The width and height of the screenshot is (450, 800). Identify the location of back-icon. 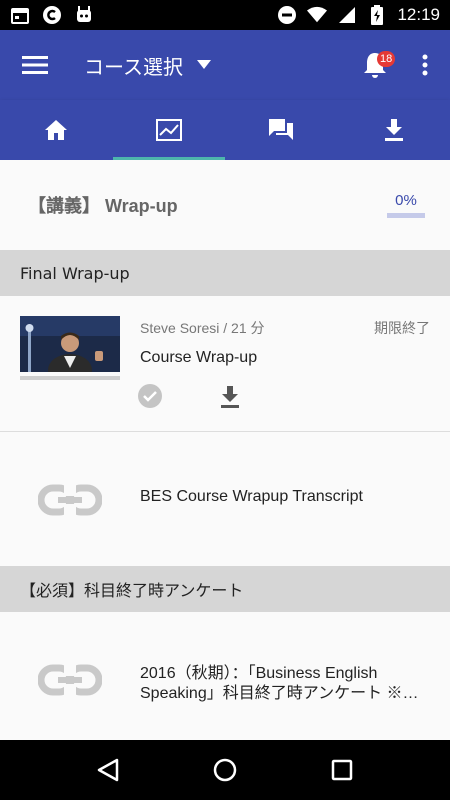
(108, 770).